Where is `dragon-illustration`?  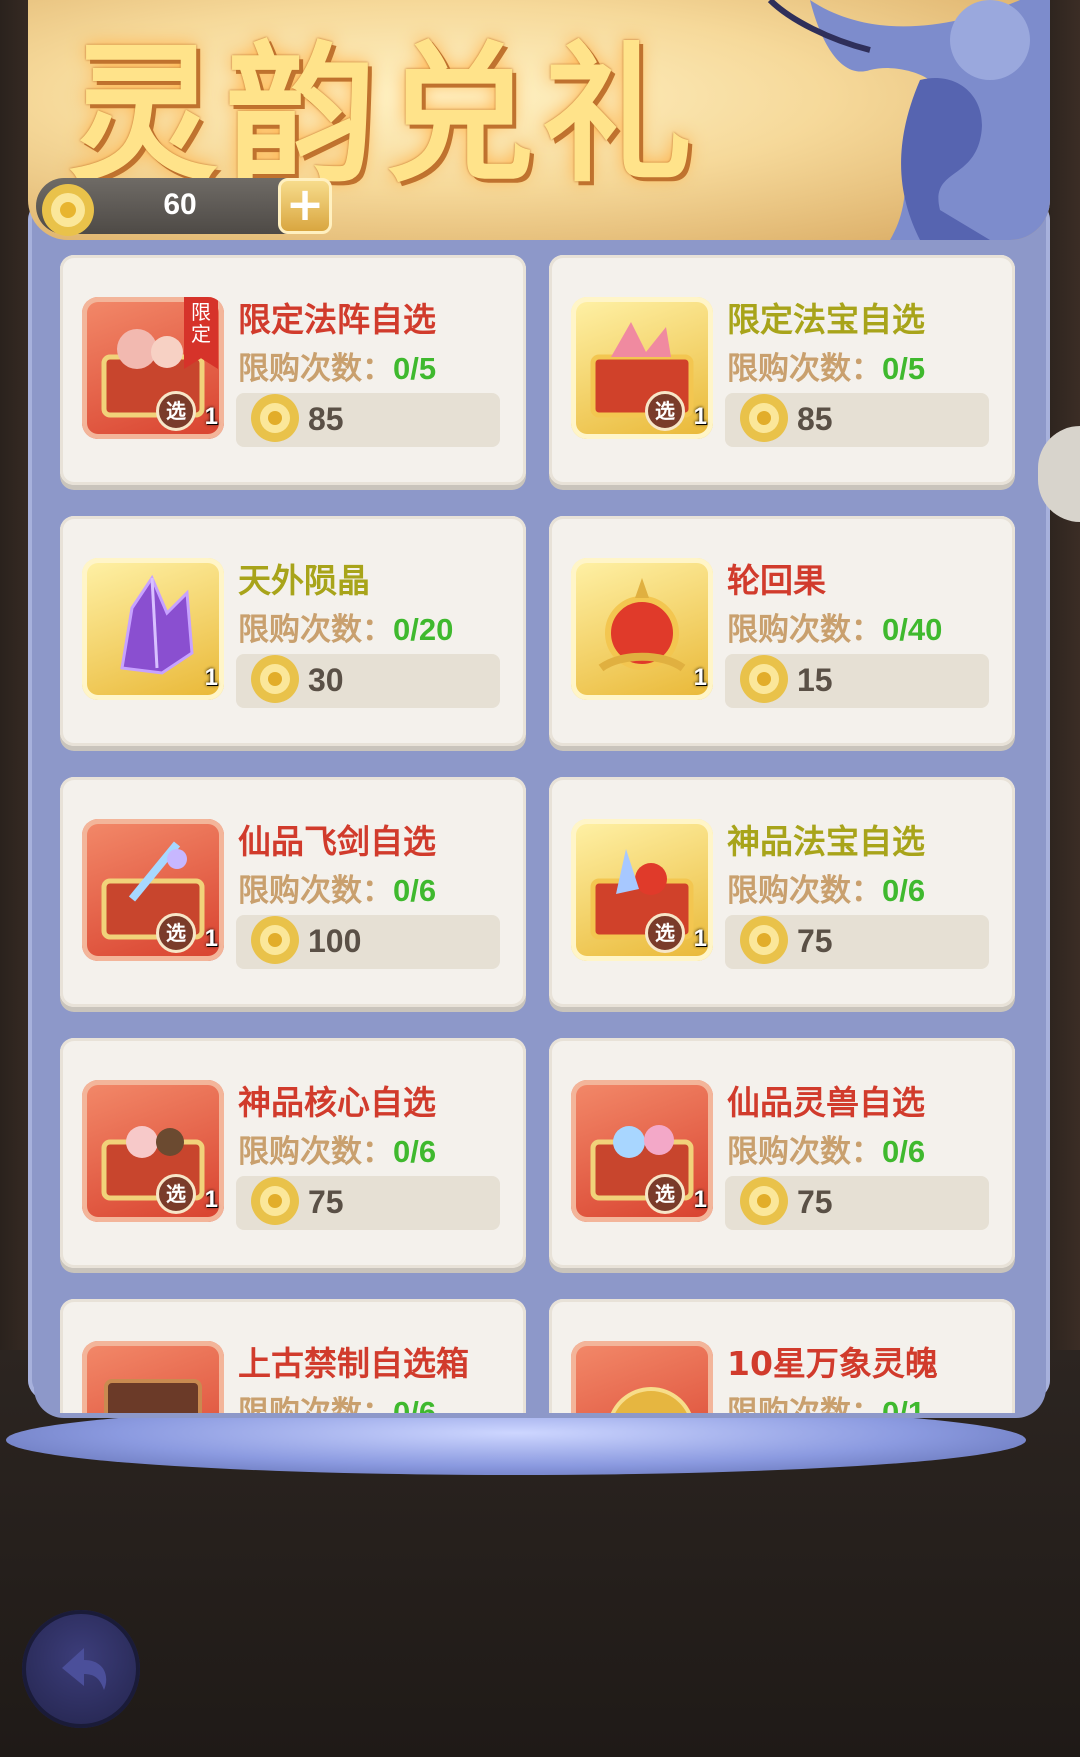
dragon-illustration is located at coordinates (908, 120).